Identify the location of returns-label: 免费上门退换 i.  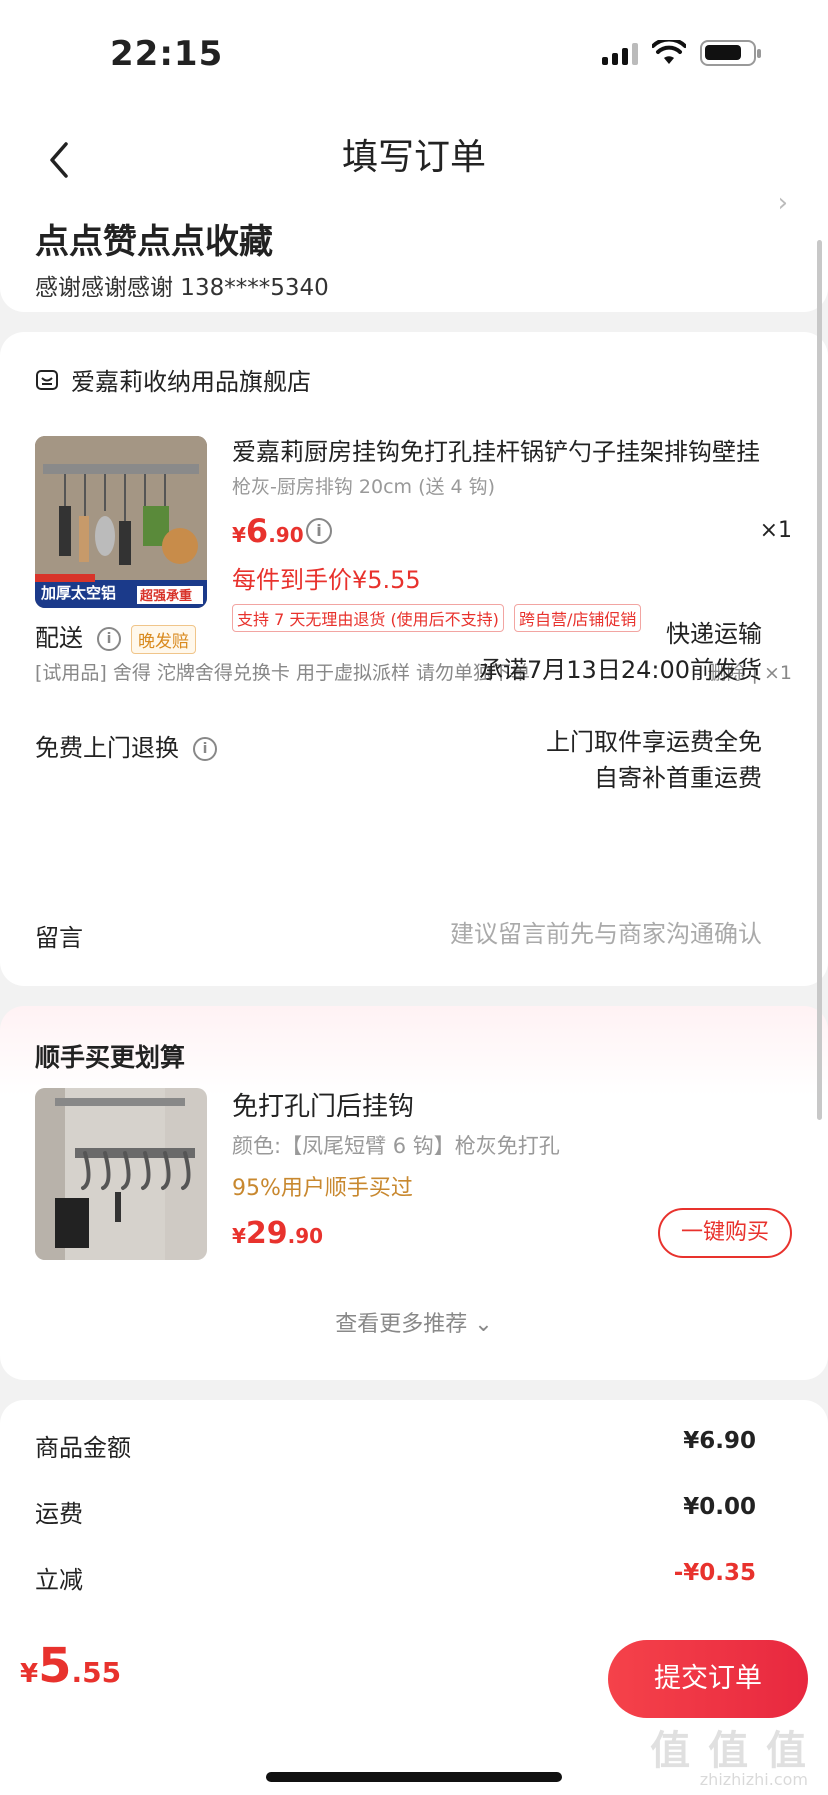
(126, 745).